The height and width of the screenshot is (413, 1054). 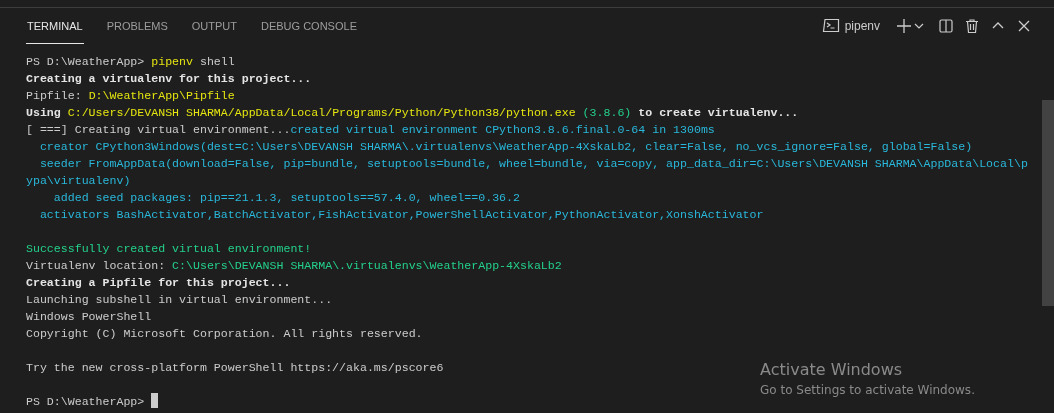 I want to click on terminal-text: C:\Users\DEVANSH SHARMA\.virtualenvs\WeatherApp-4XskaLb2, so click(x=367, y=265).